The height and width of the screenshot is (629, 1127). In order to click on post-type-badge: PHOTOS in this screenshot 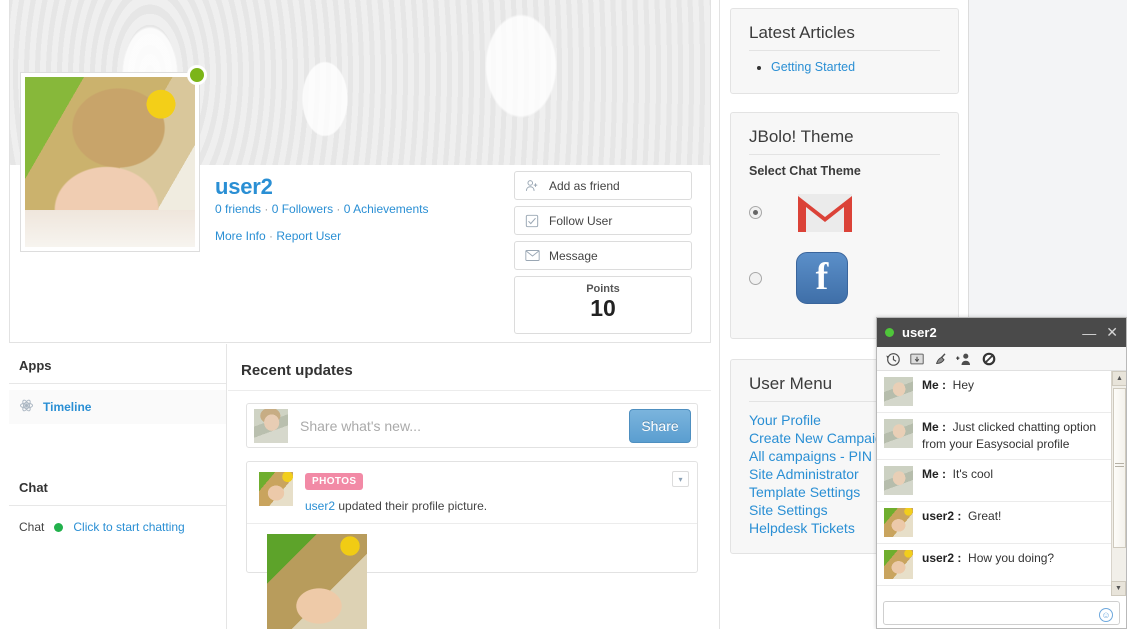, I will do `click(334, 481)`.